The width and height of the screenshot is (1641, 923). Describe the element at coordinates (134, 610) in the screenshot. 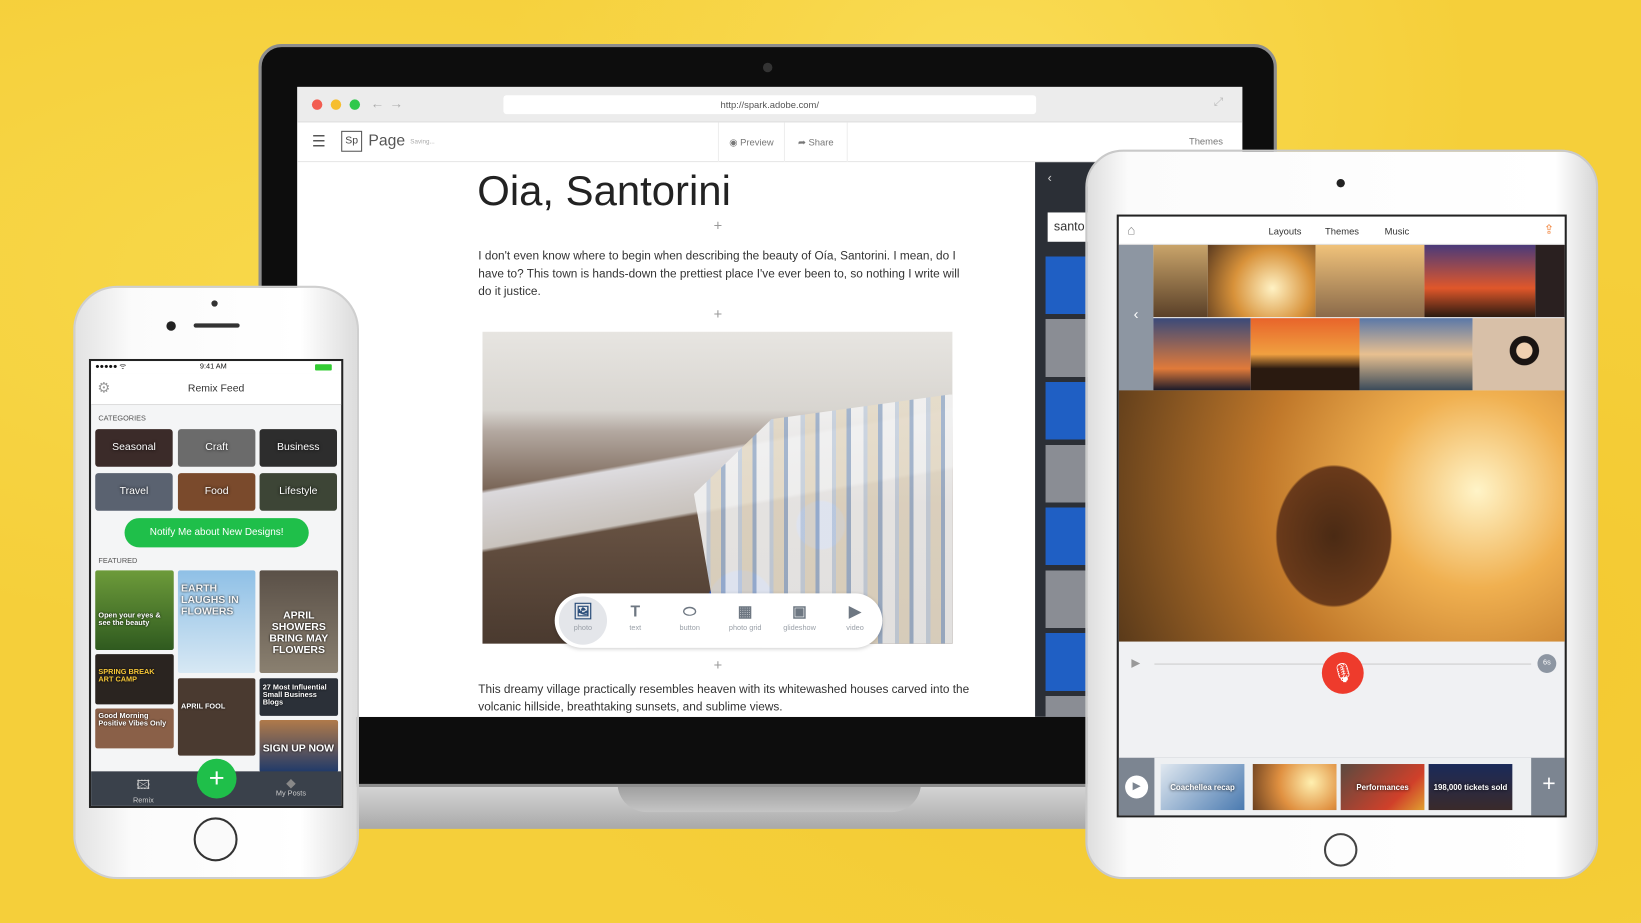

I see `featured-card: Open your eyes & see the beauty` at that location.